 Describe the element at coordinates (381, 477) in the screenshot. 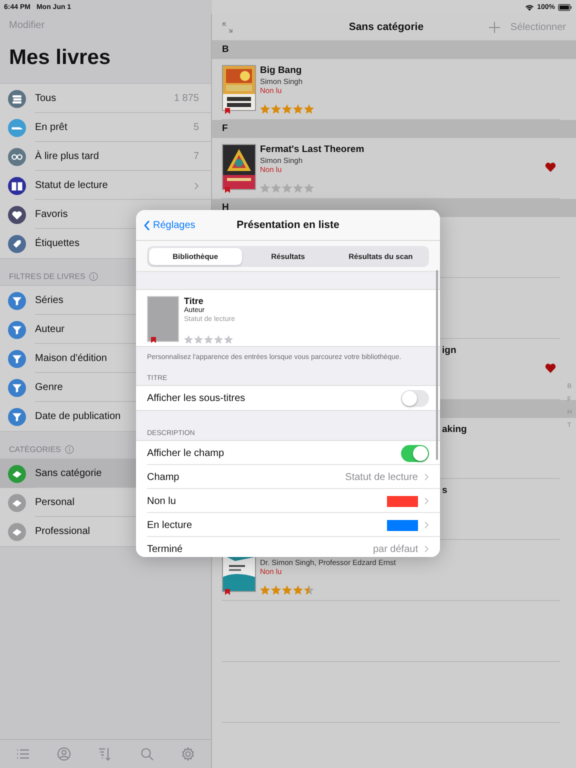

I see `setting-value: Statut de lecture` at that location.